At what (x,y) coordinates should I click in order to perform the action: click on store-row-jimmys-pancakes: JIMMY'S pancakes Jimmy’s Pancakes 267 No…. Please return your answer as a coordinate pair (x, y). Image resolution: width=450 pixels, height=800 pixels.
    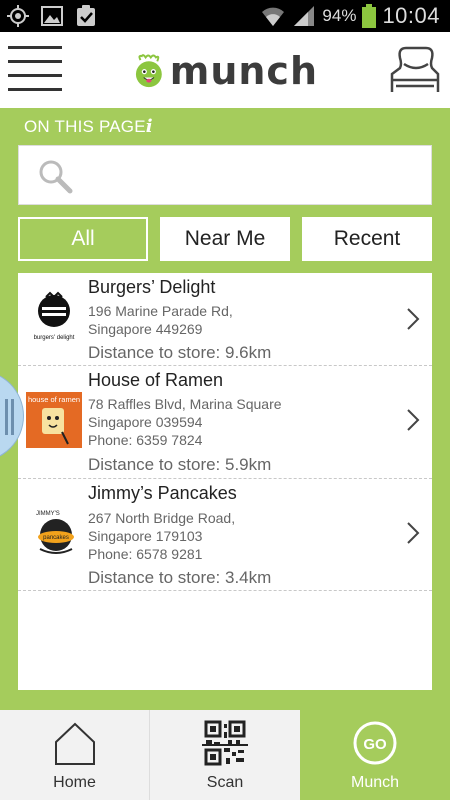
    Looking at the image, I should click on (225, 535).